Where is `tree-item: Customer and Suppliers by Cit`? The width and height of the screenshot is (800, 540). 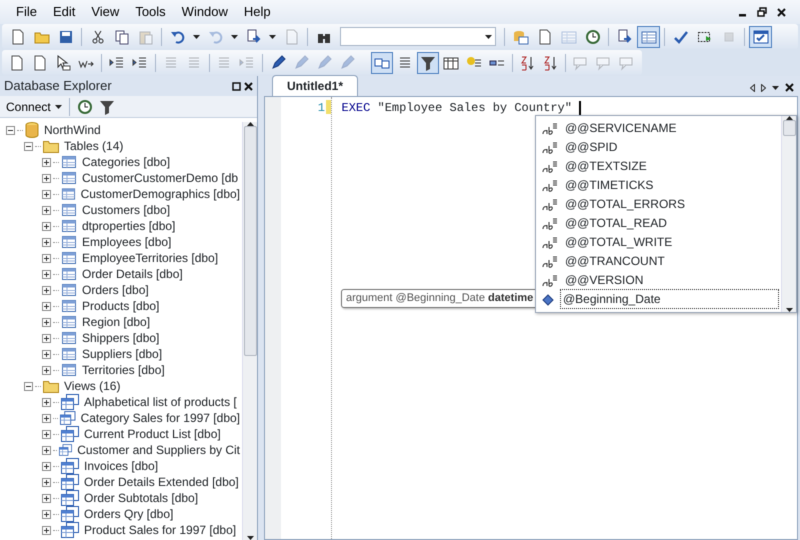
tree-item: Customer and Suppliers by Cit is located at coordinates (158, 450).